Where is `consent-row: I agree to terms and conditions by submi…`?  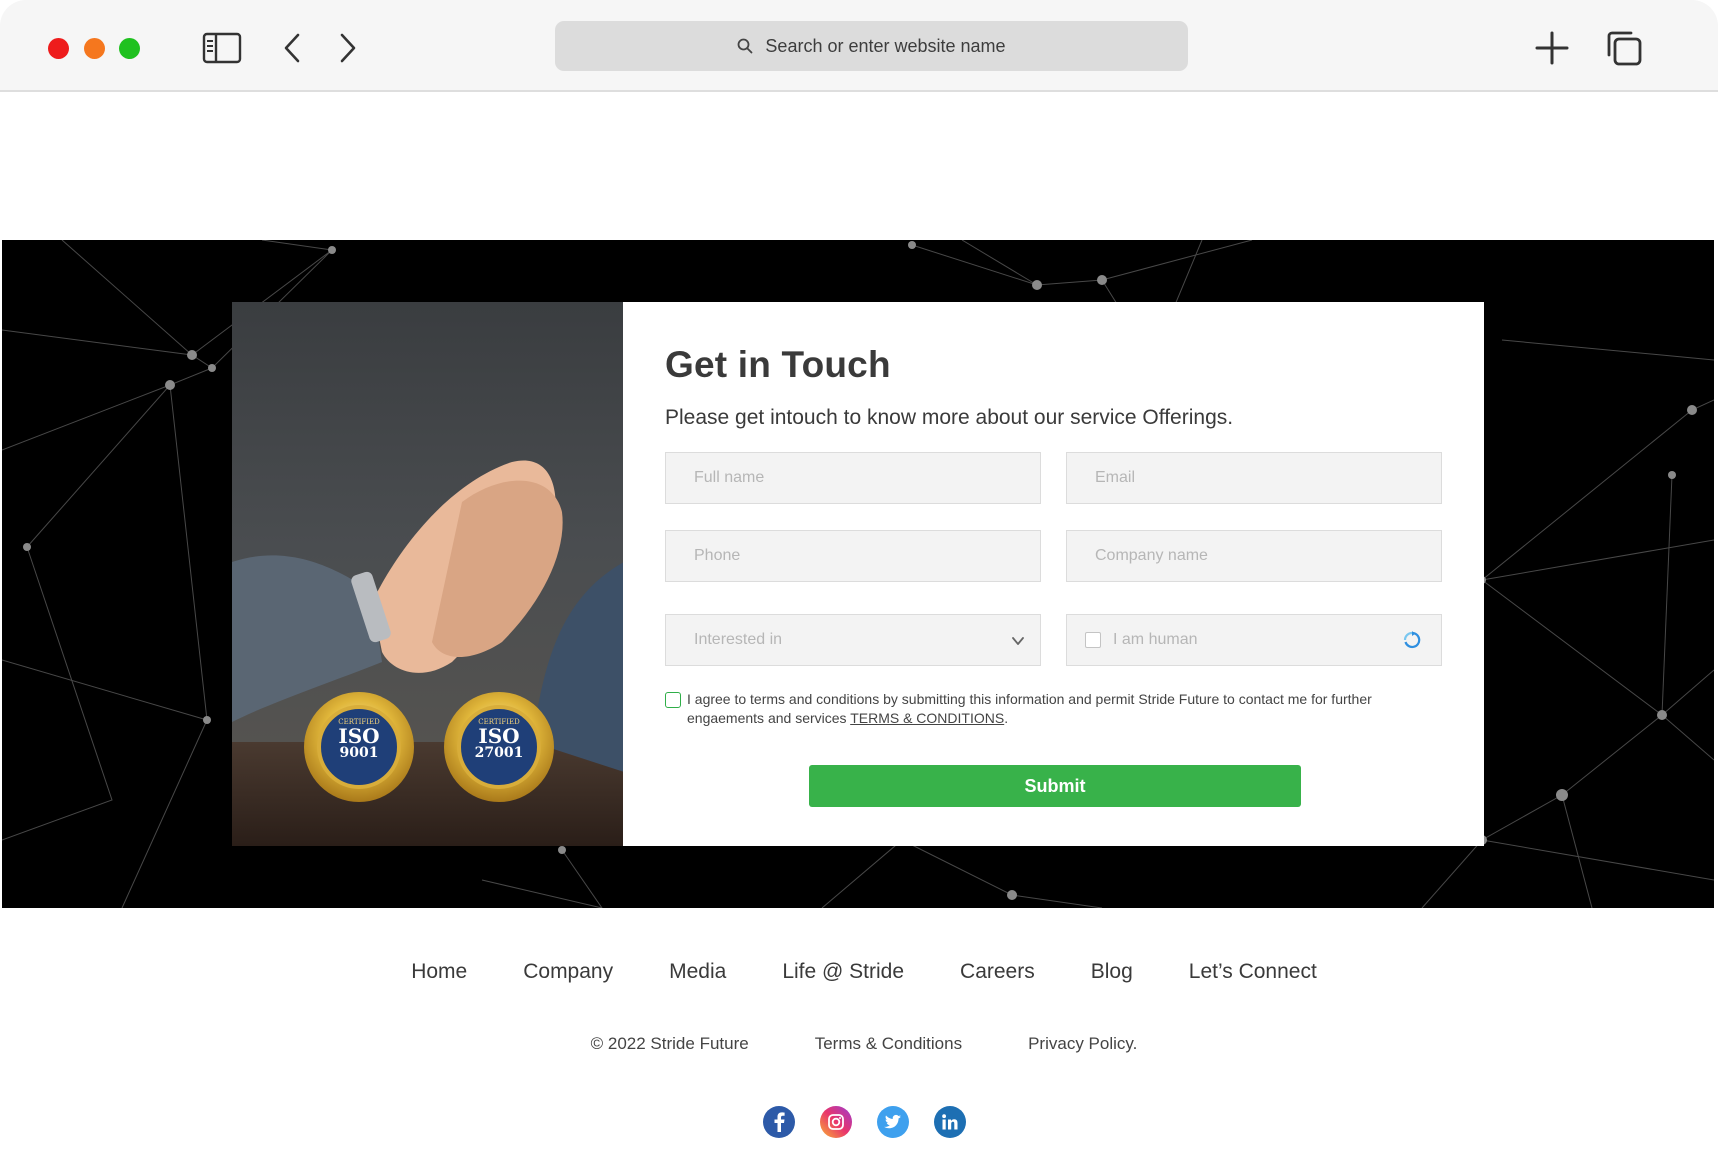
consent-row: I agree to terms and conditions by submi… is located at coordinates (1053, 709).